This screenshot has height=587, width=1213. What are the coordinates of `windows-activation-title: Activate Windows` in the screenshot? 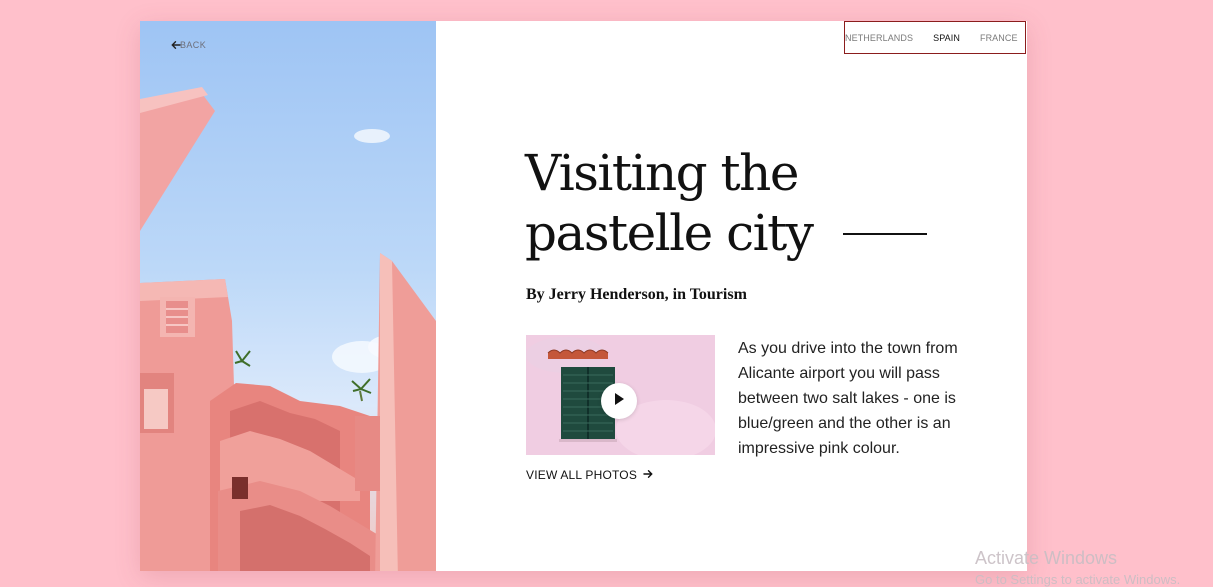 It's located at (1046, 558).